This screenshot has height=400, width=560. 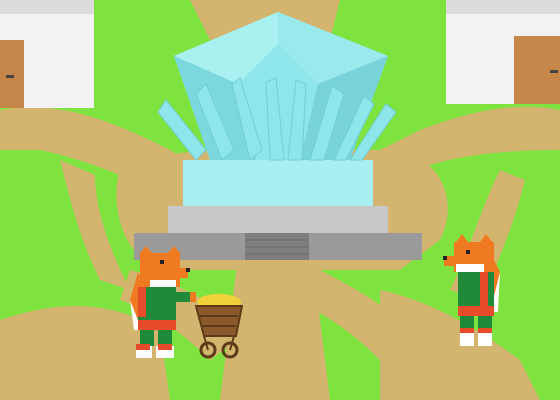 What do you see at coordinates (47, 54) in the screenshot?
I see `house-left` at bounding box center [47, 54].